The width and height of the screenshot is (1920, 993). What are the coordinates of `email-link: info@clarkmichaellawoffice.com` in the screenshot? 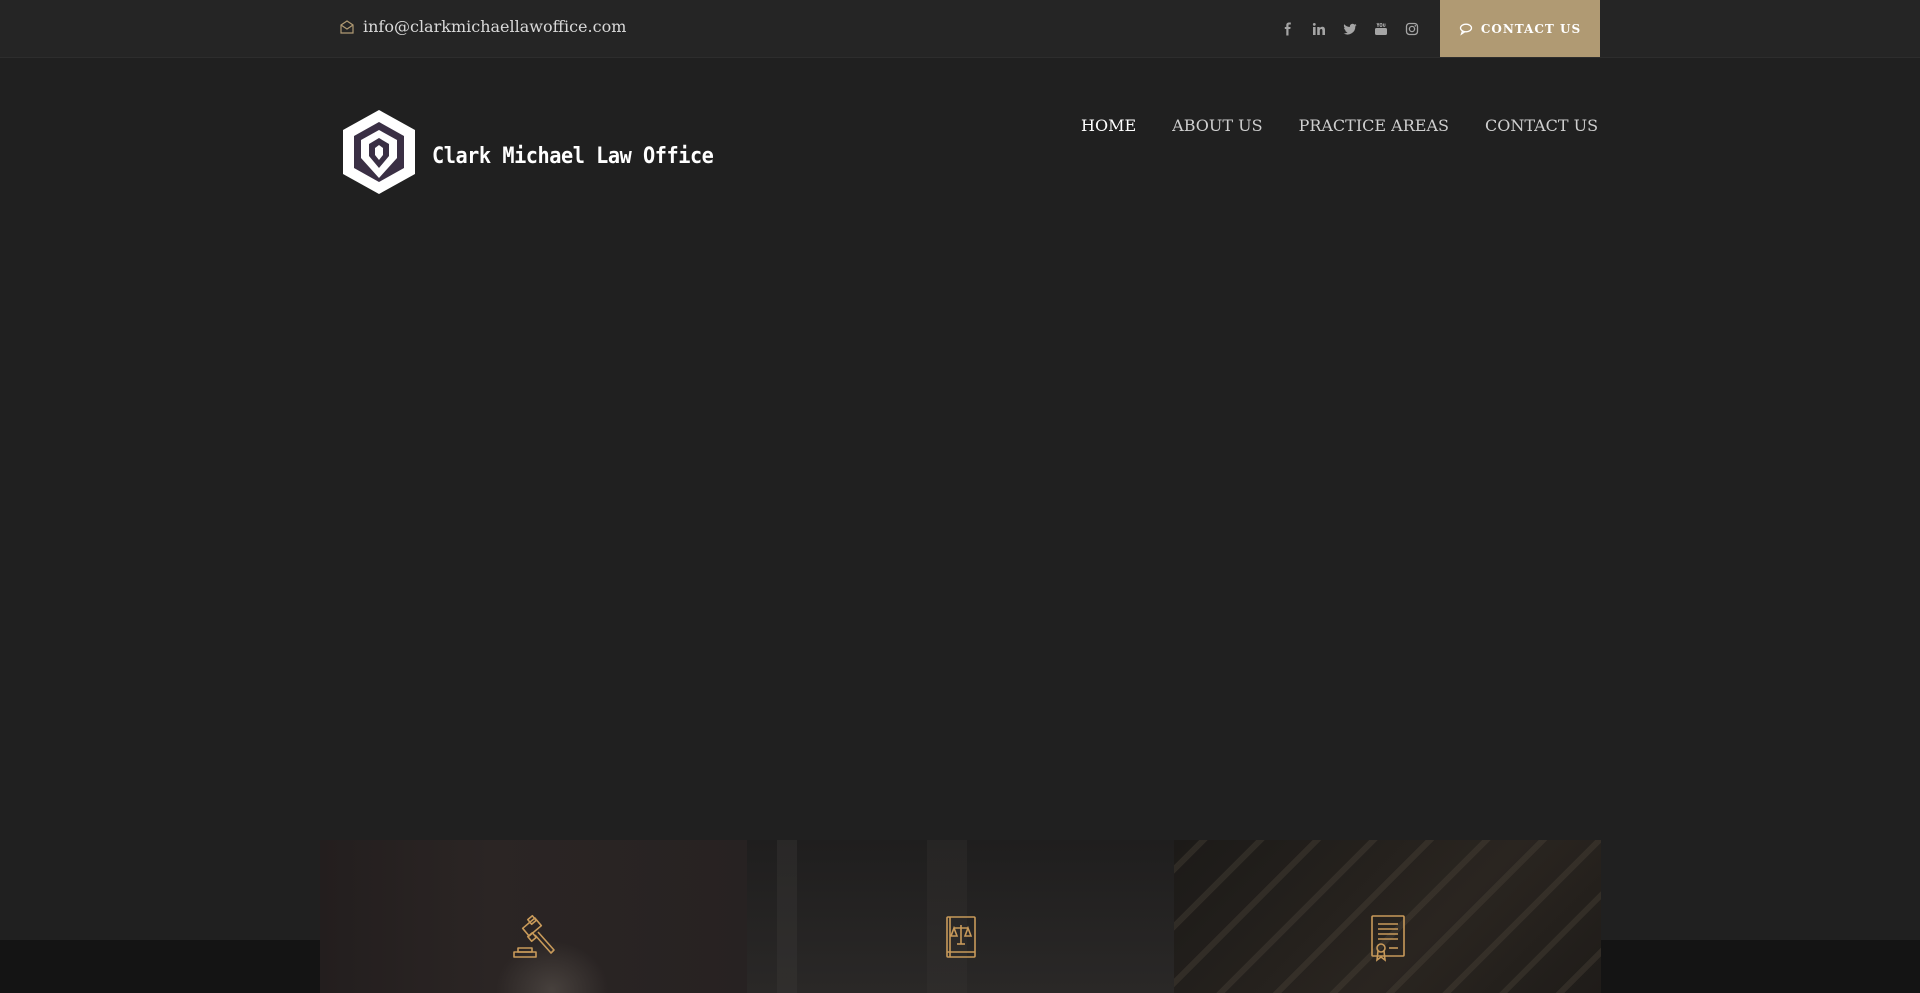 It's located at (482, 26).